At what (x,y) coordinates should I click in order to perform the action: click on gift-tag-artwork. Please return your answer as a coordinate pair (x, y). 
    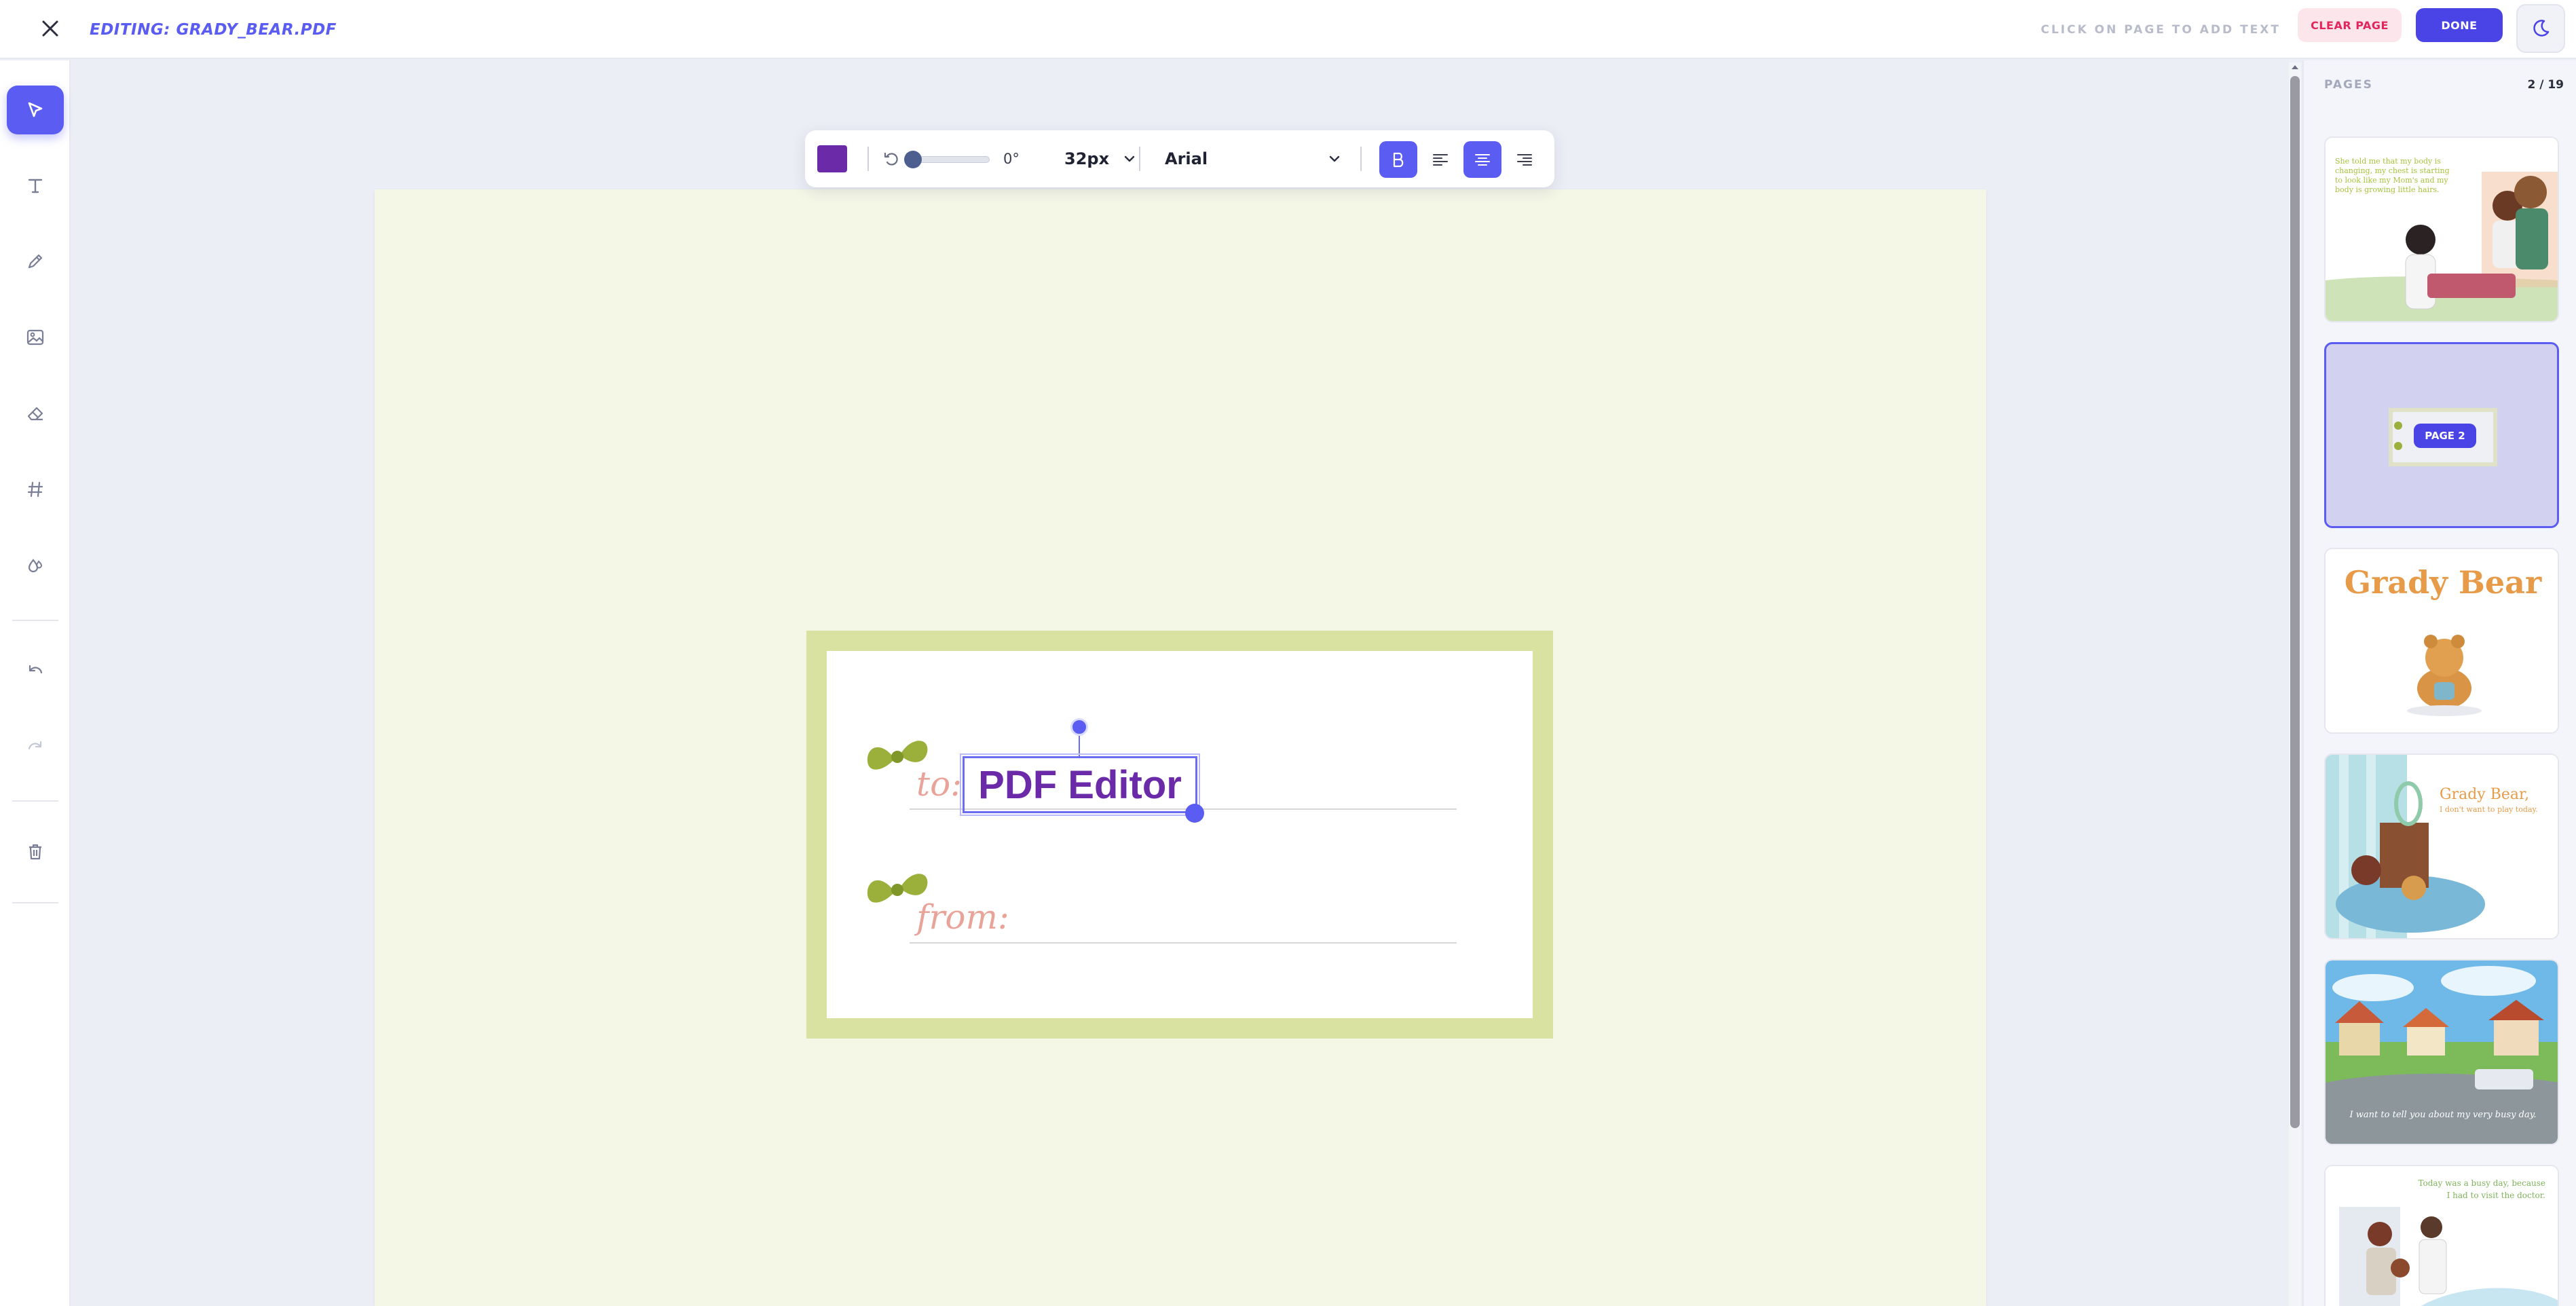
    Looking at the image, I should click on (1179, 835).